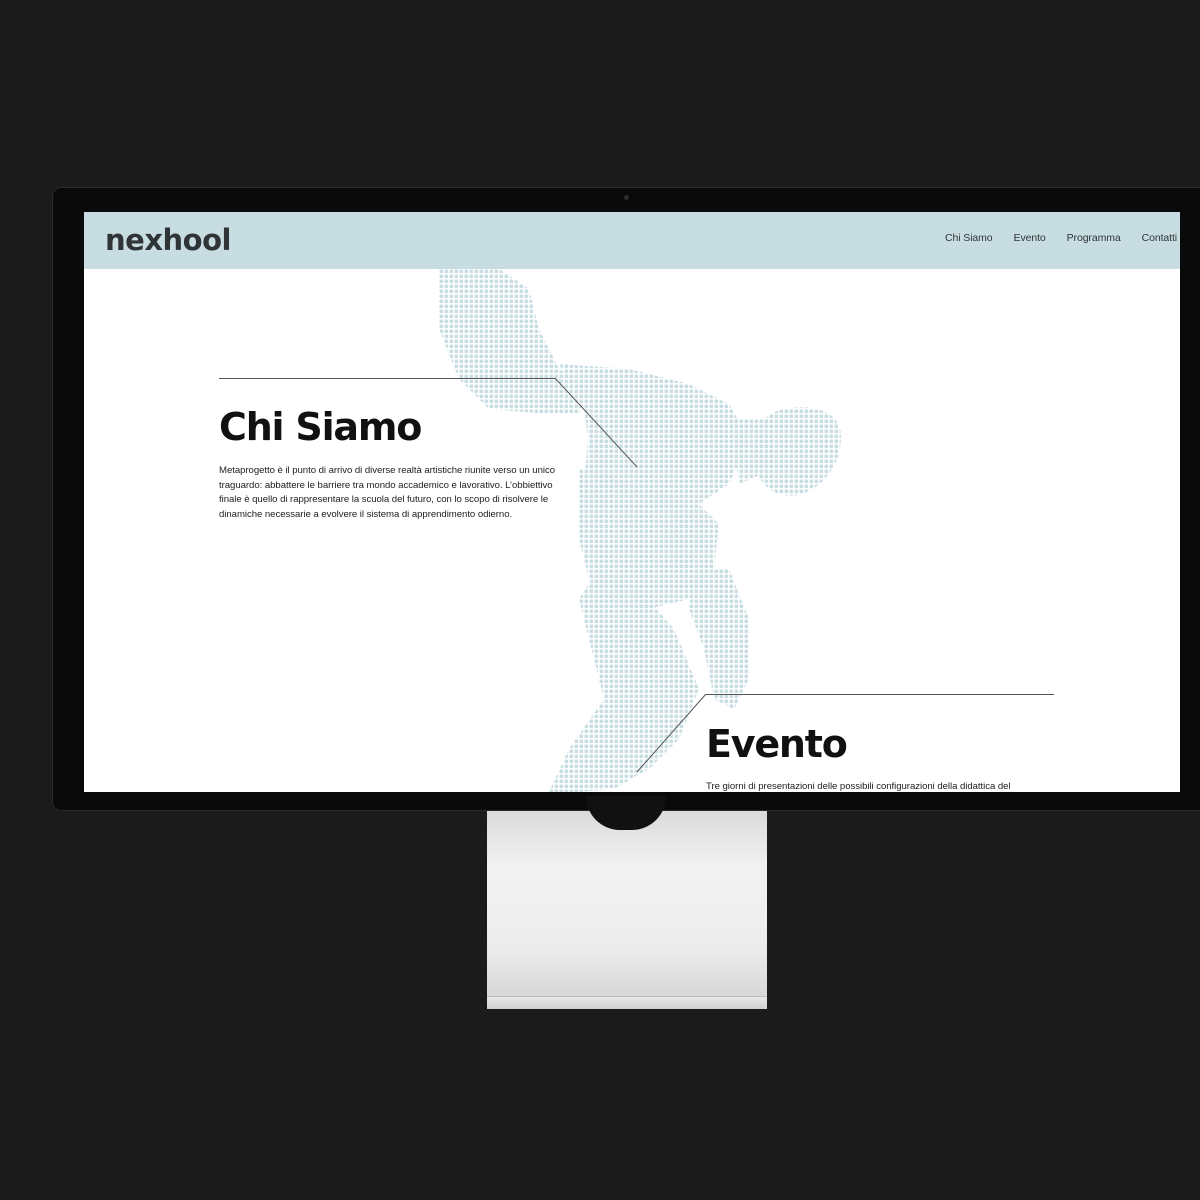  I want to click on site-logo: nexhool, so click(168, 240).